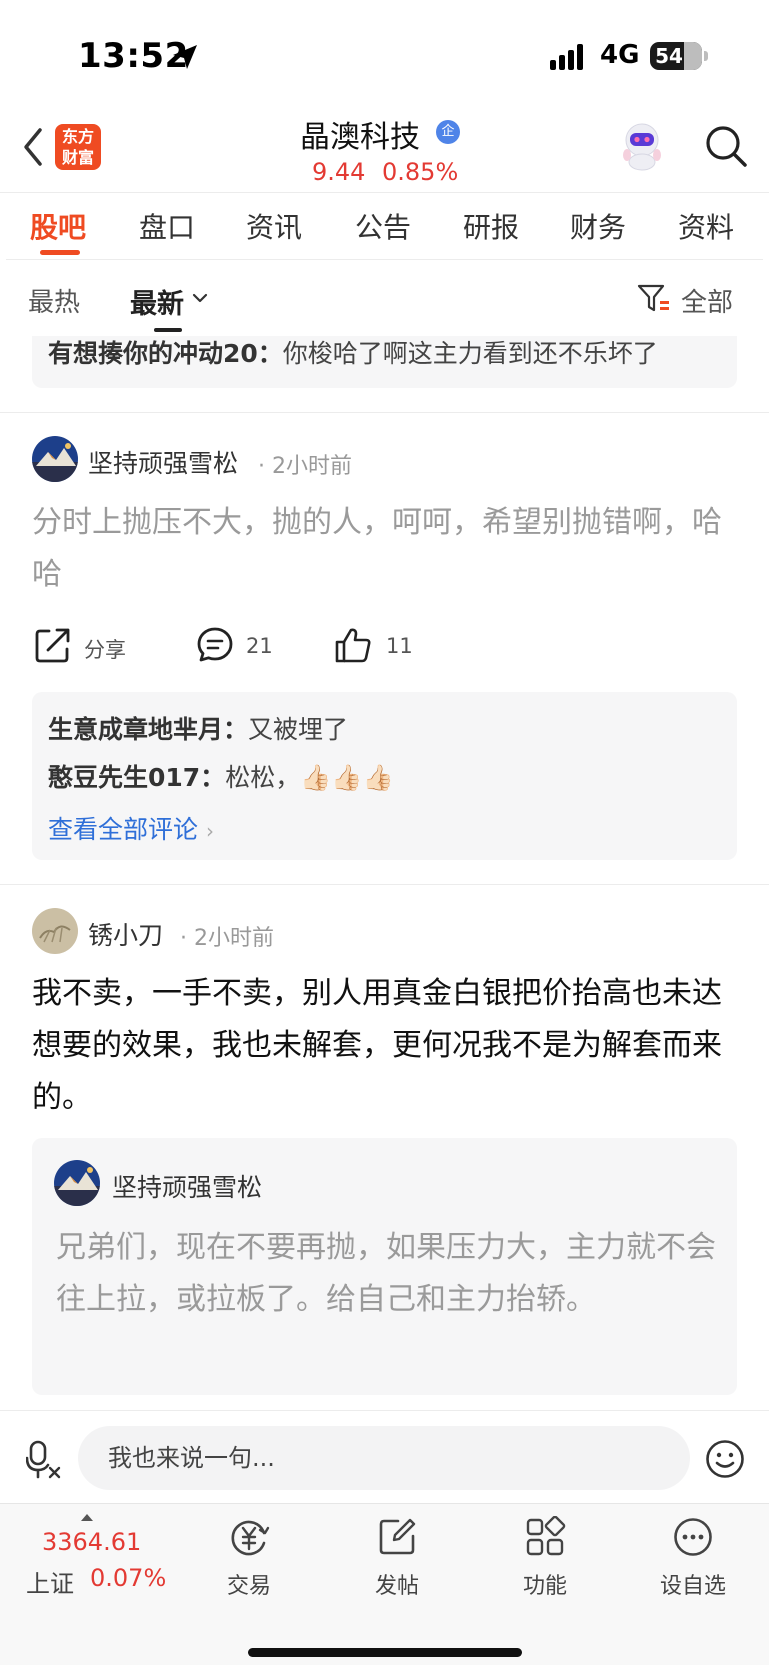  Describe the element at coordinates (384, 55) in the screenshot. I see `status-bar: 13:52 4G 54` at that location.